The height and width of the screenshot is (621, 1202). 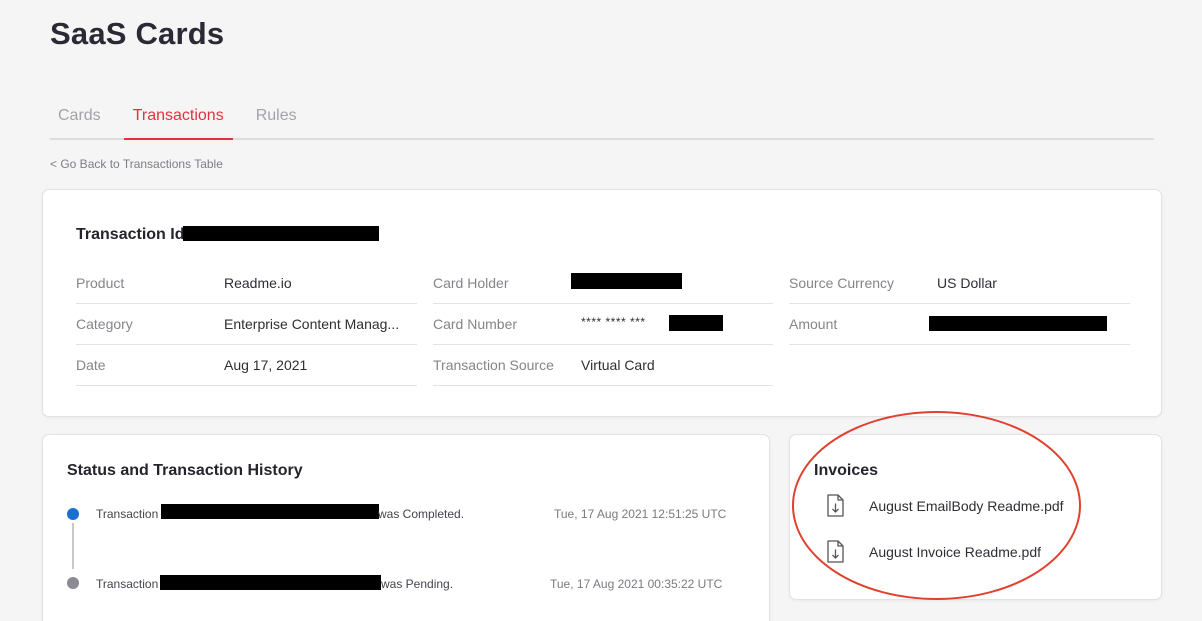 What do you see at coordinates (475, 324) in the screenshot?
I see `field-label: Card Number` at bounding box center [475, 324].